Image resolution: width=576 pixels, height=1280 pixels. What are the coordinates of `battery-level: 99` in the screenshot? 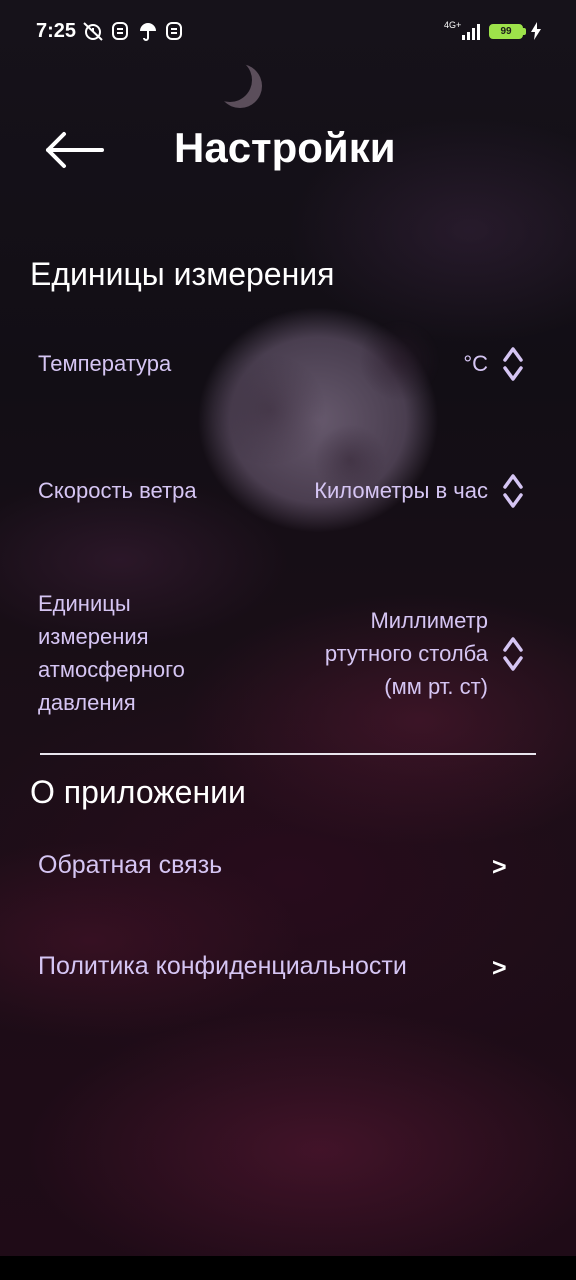 It's located at (506, 31).